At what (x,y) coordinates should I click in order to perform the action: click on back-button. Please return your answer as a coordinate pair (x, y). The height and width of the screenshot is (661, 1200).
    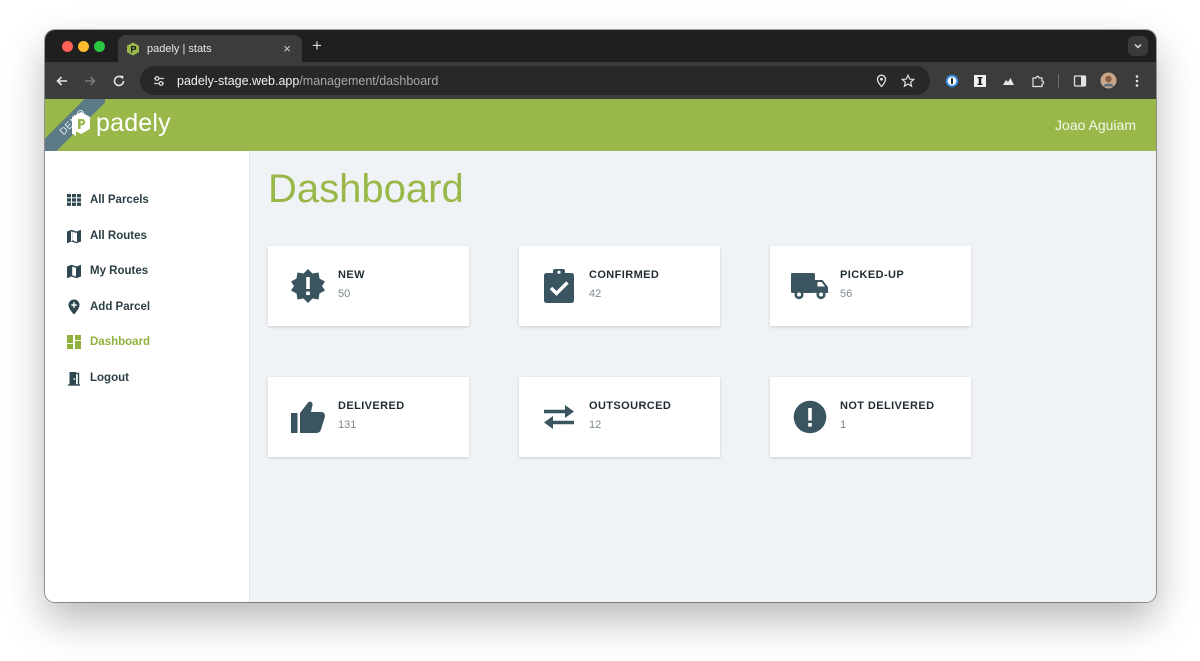
    Looking at the image, I should click on (62, 81).